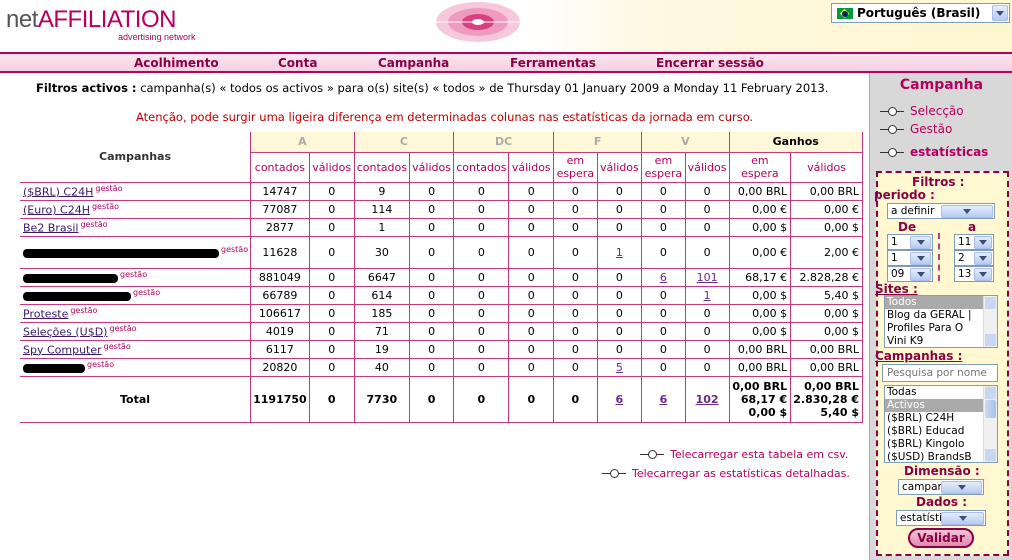 Image resolution: width=1012 pixels, height=560 pixels. What do you see at coordinates (176, 63) in the screenshot?
I see `nav-acolhimento: Acolhimento` at bounding box center [176, 63].